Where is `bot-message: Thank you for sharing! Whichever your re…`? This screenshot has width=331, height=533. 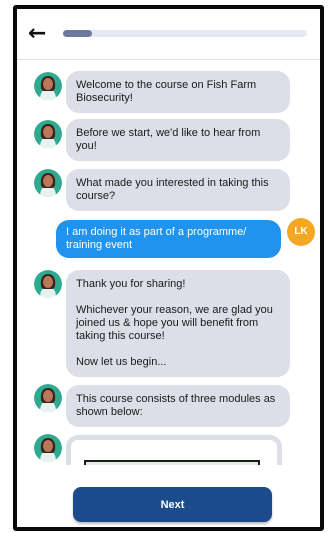 bot-message: Thank you for sharing! Whichever your re… is located at coordinates (178, 323).